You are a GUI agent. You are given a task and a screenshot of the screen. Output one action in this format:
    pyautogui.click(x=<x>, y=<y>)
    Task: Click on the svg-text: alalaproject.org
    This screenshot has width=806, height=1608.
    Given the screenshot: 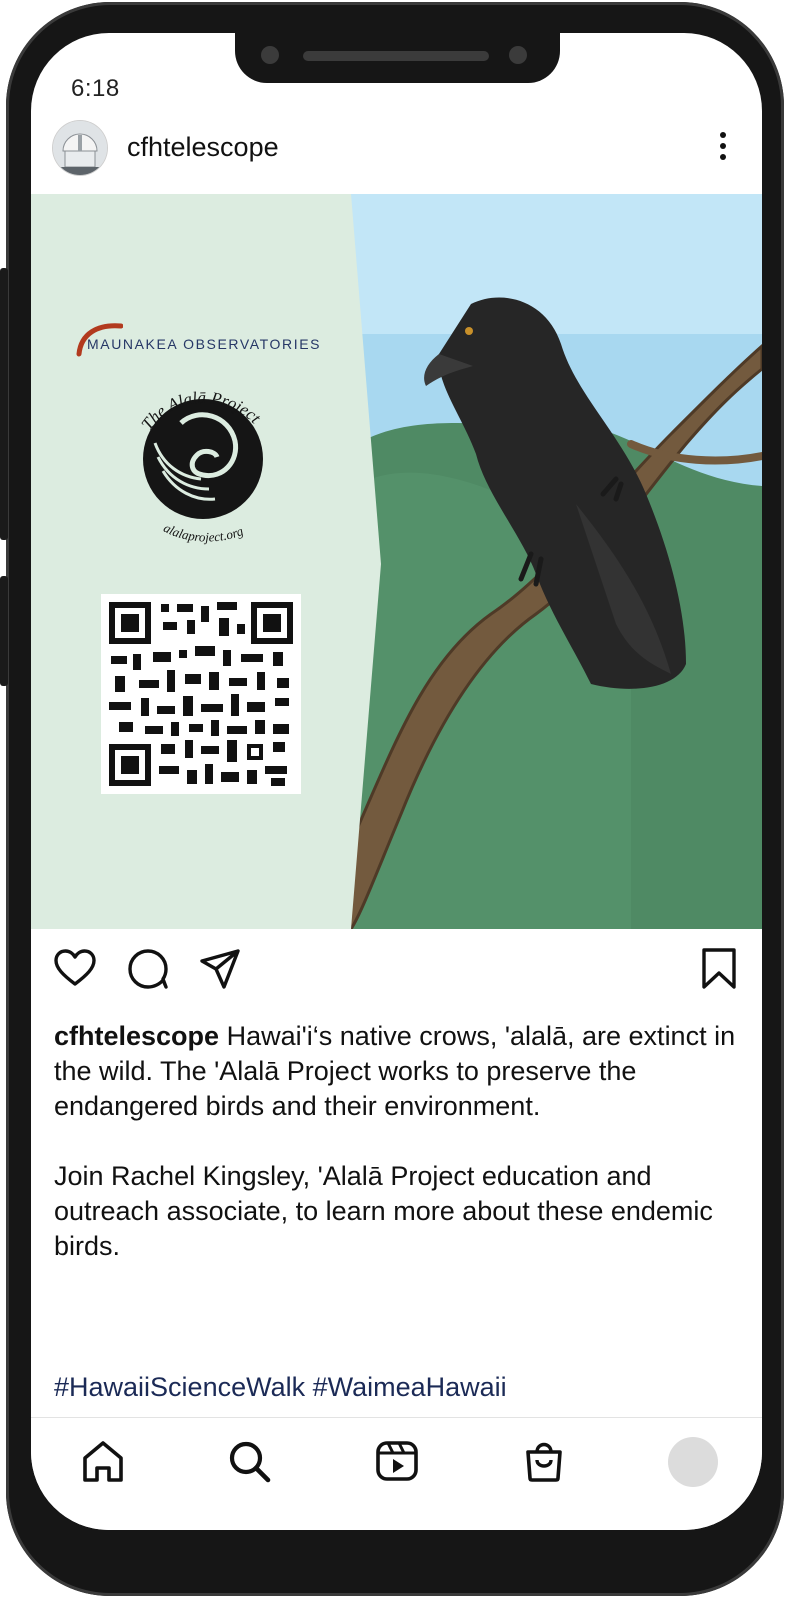 What is the action you would take?
    pyautogui.click(x=203, y=532)
    